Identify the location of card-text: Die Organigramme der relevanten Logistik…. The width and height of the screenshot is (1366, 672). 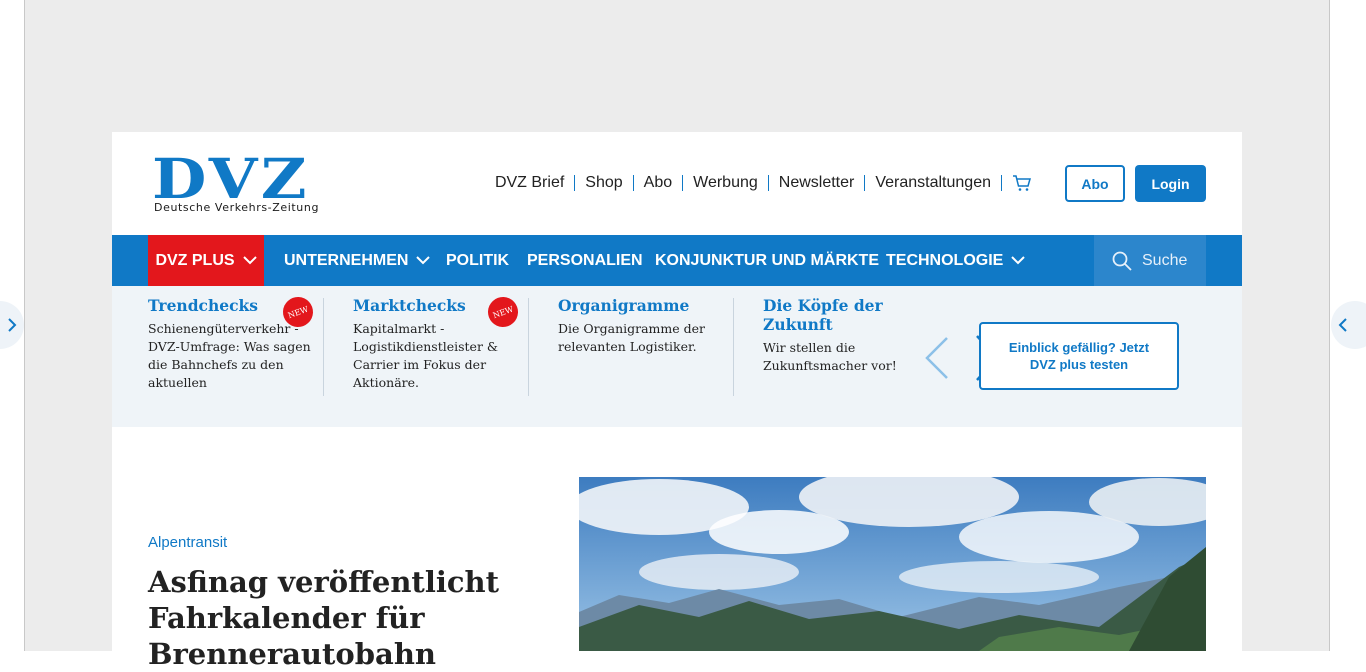
(631, 337).